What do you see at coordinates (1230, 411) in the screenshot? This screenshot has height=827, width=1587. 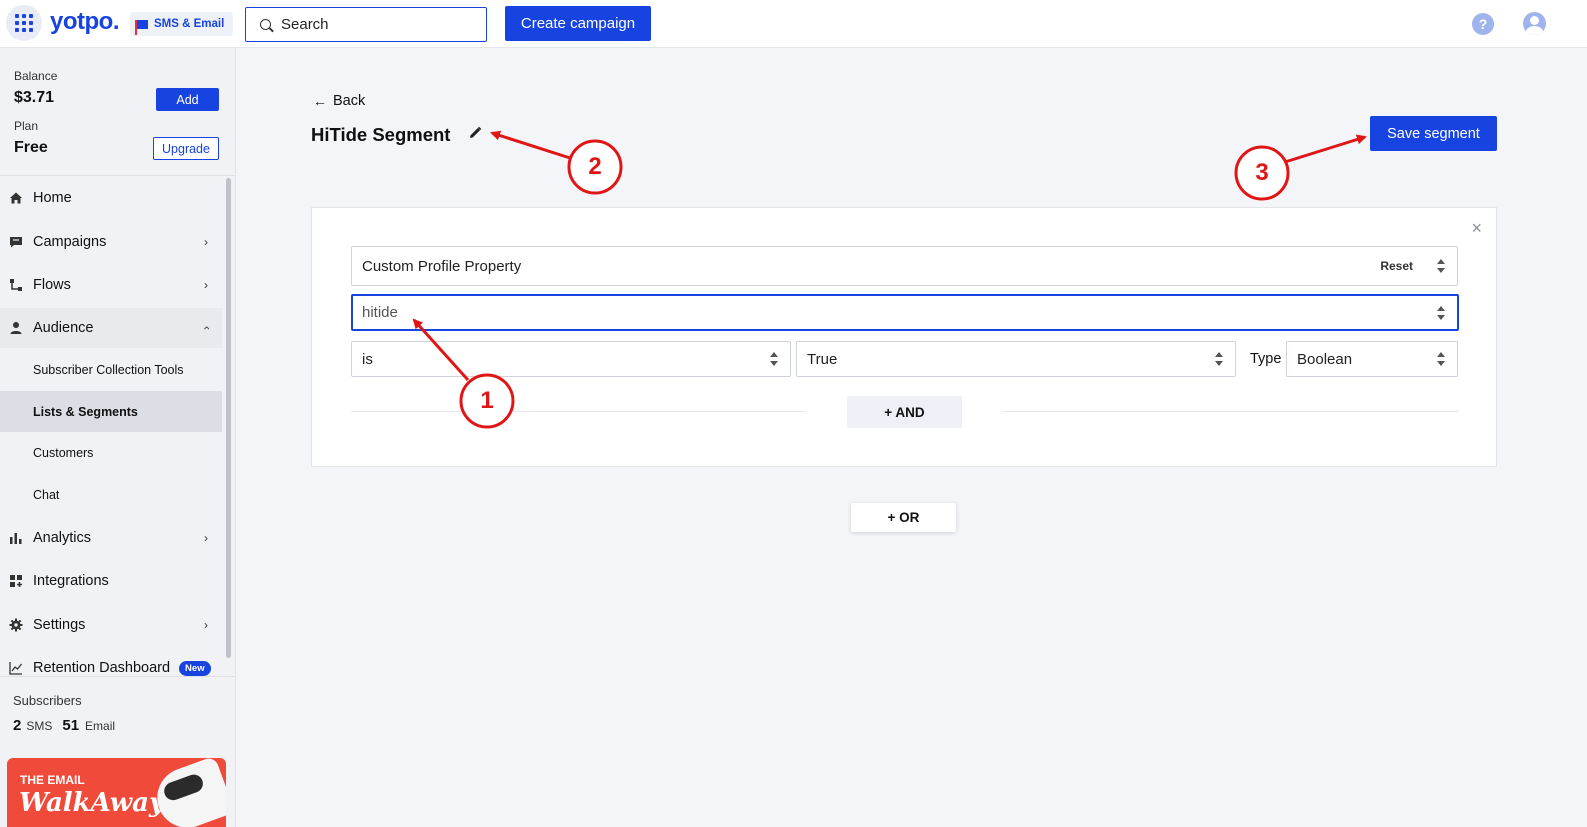 I see `divider-right` at bounding box center [1230, 411].